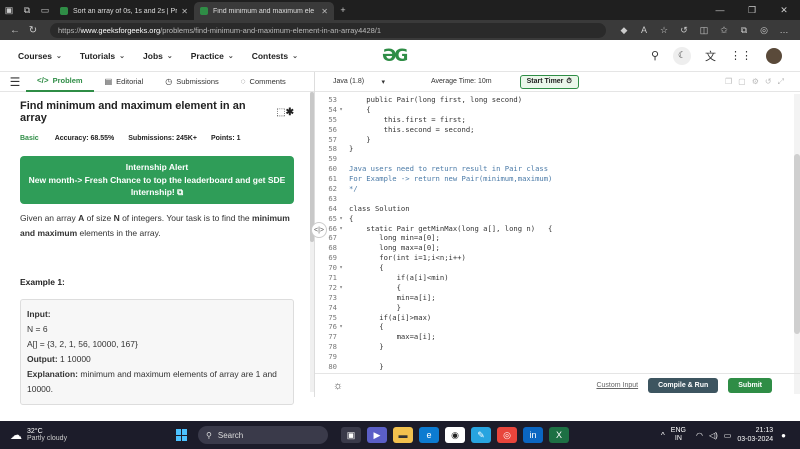  I want to click on notification-icon: ●, so click(783, 435).